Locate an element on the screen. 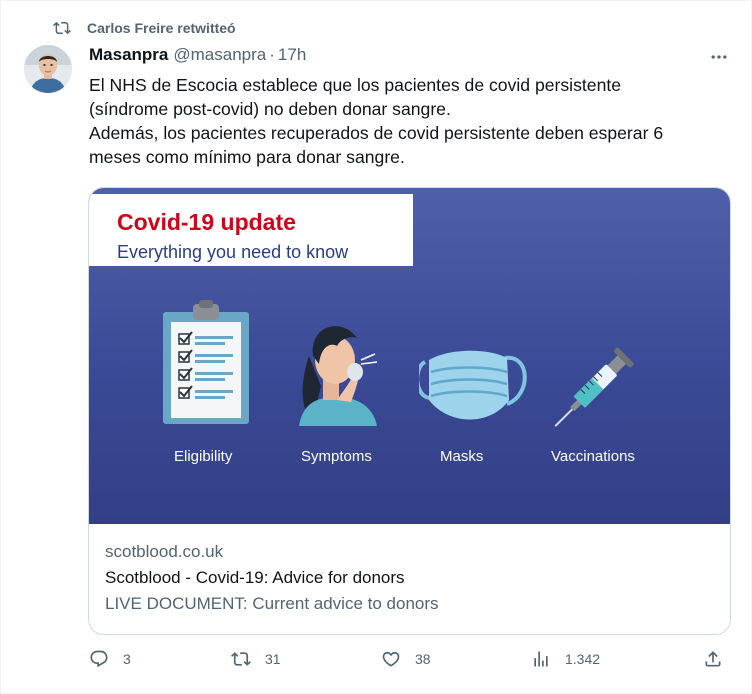  tweet-actions: 3 31 38 1.342 is located at coordinates (376, 663).